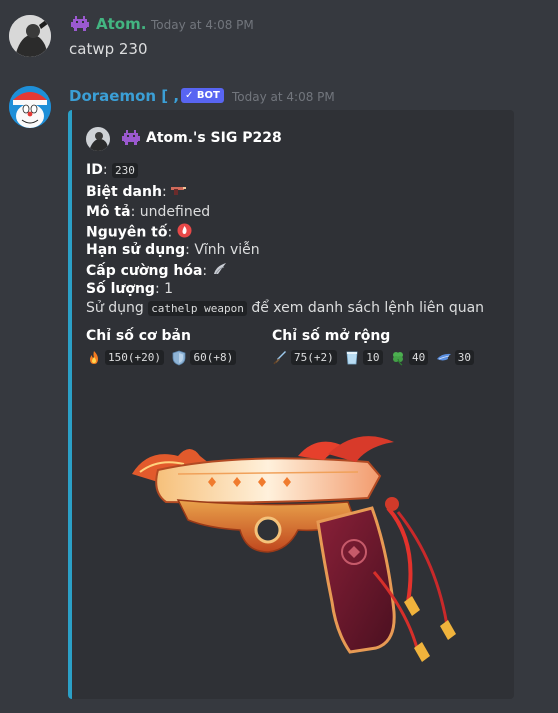 The width and height of the screenshot is (558, 713). Describe the element at coordinates (120, 289) in the screenshot. I see `field-label: Số lượng` at that location.